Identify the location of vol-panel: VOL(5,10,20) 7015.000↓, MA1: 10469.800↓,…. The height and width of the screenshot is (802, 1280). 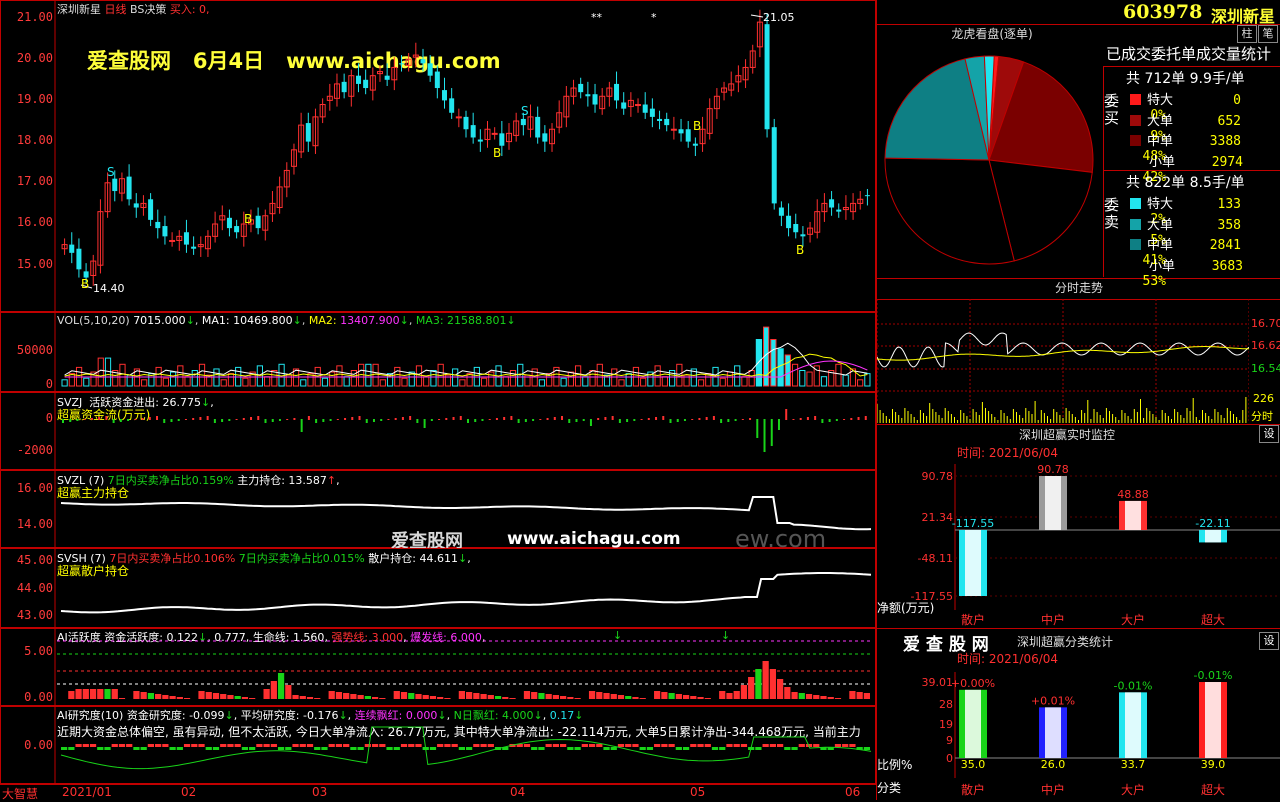
(438, 352).